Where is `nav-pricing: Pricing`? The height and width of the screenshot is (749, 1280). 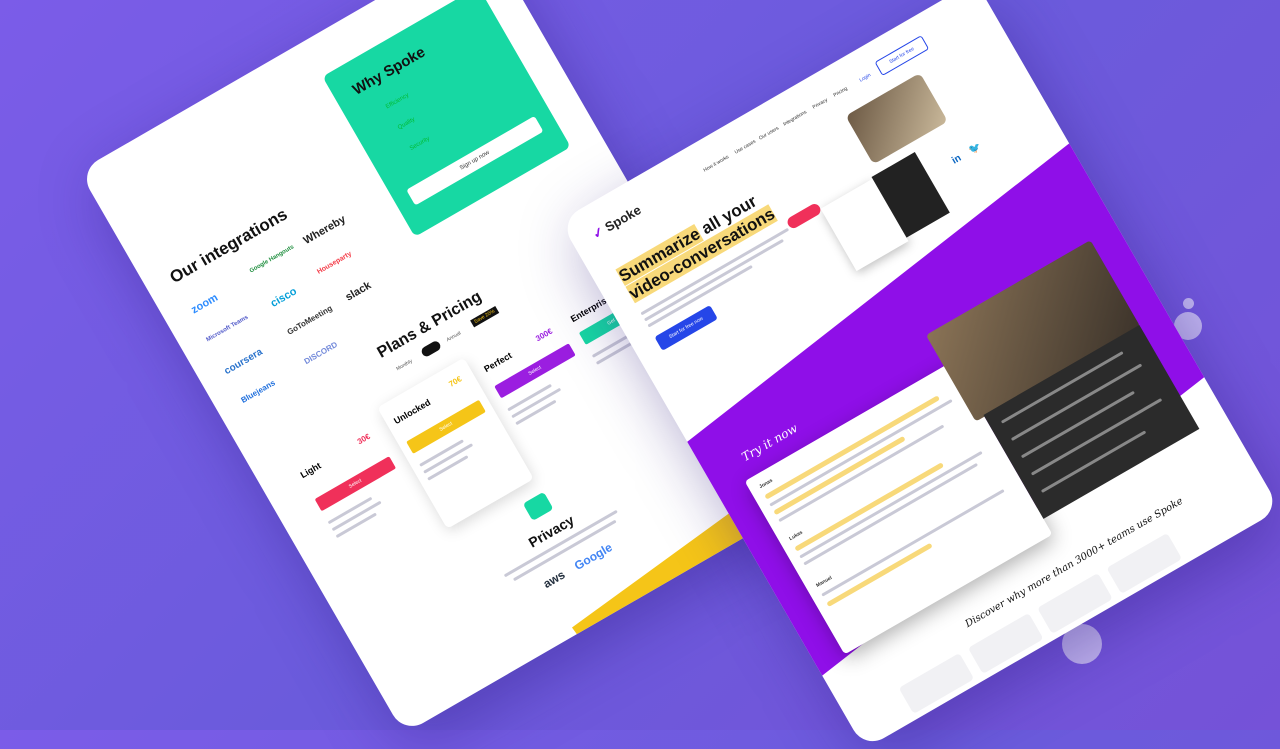
nav-pricing: Pricing is located at coordinates (840, 92).